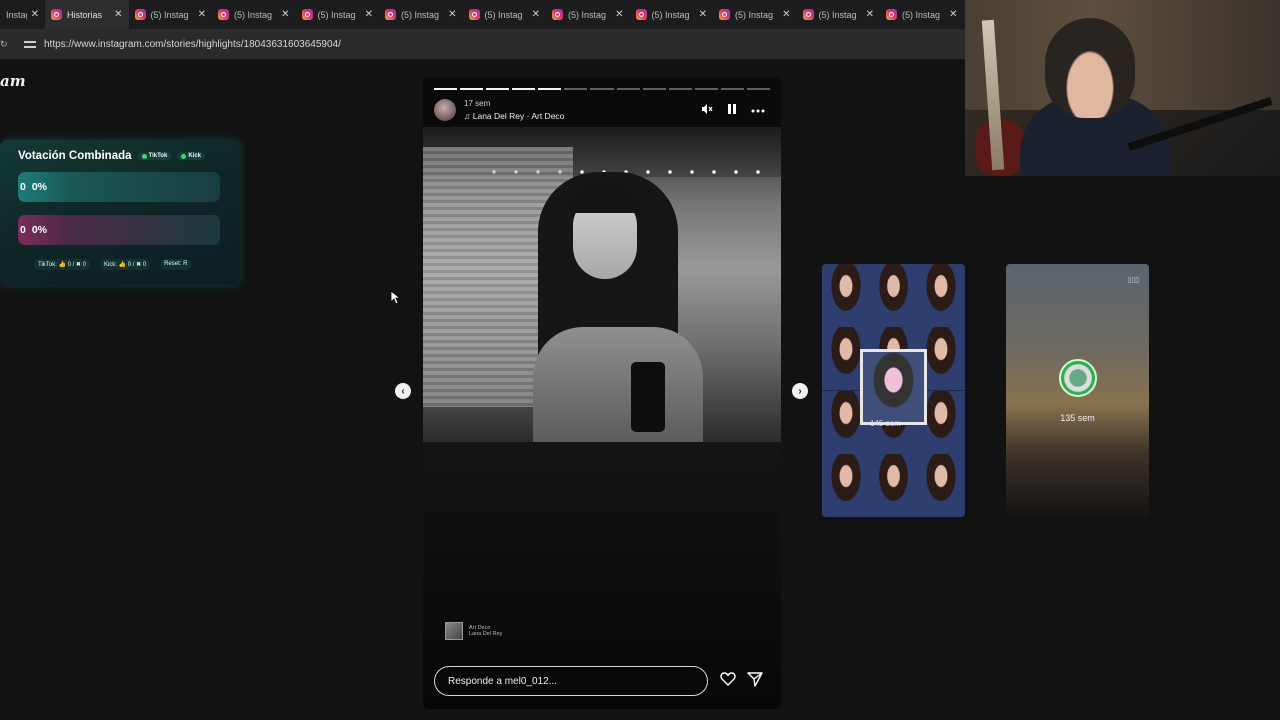 The width and height of the screenshot is (1280, 720). Describe the element at coordinates (119, 230) in the screenshot. I see `vote-bar-kick: 0 0%` at that location.